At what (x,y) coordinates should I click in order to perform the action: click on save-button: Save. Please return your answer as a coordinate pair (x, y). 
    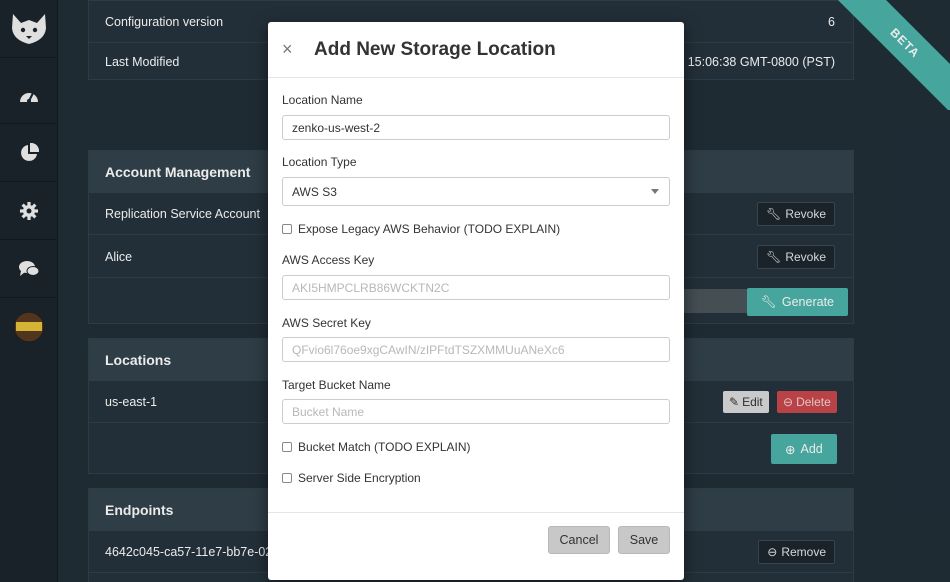
    Looking at the image, I should click on (644, 540).